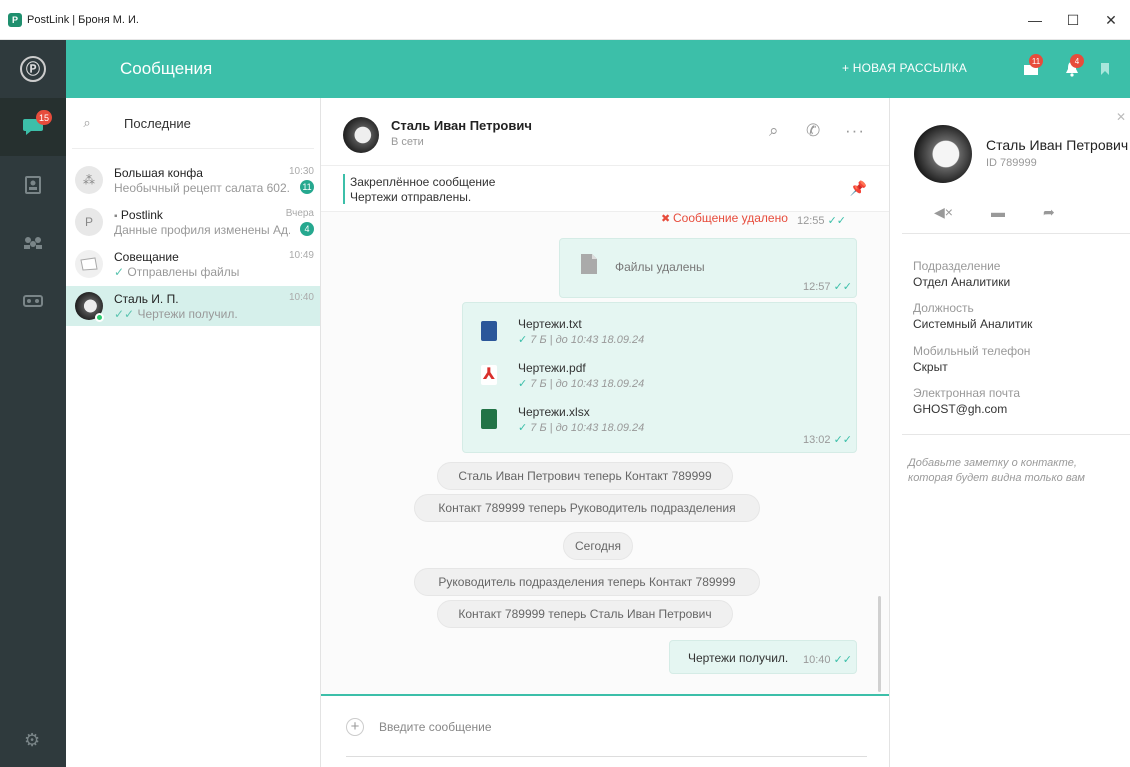 This screenshot has height=767, width=1130. Describe the element at coordinates (344, 189) in the screenshot. I see `pinned-bar` at that location.